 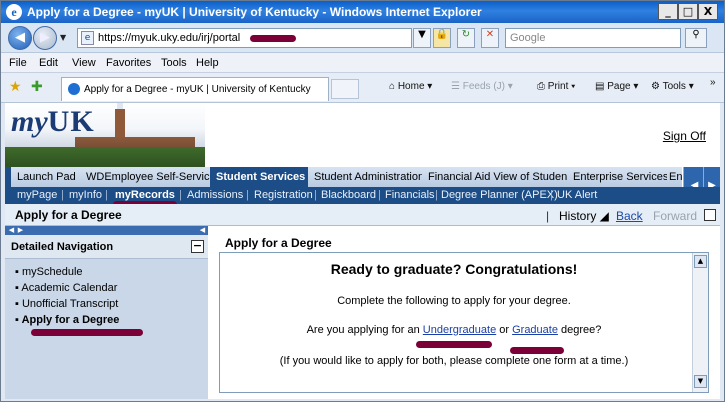 I want to click on subtab-admissions: Admissions, so click(x=215, y=195).